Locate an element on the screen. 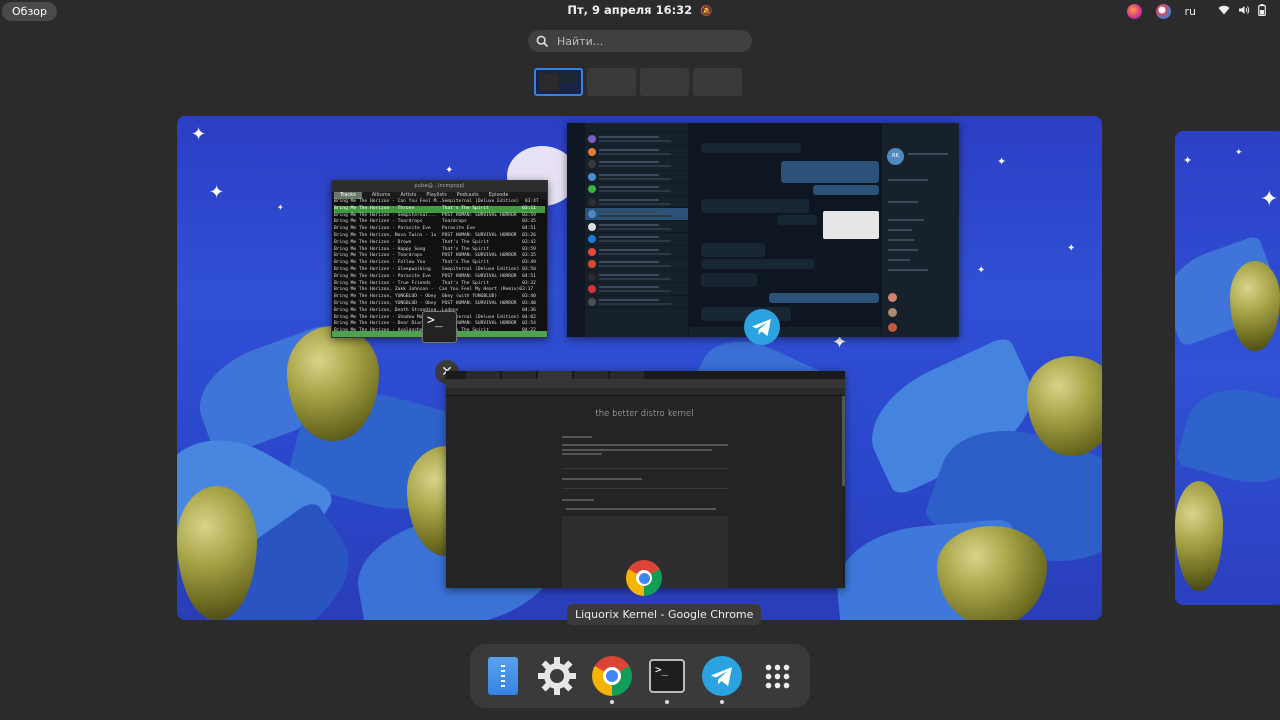  workspace-next: ✦ ✦ ✦ is located at coordinates (1227, 368).